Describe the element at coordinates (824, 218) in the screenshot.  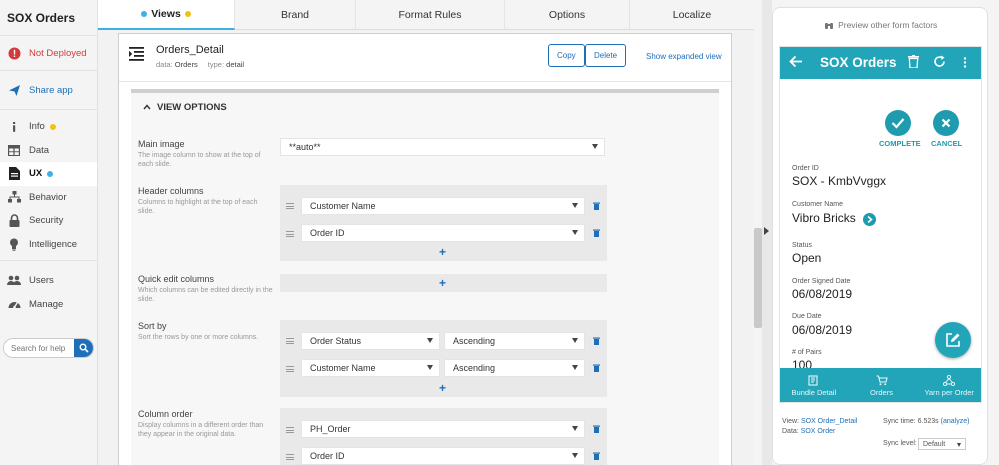
I see `field-value: Vibro Bricks` at that location.